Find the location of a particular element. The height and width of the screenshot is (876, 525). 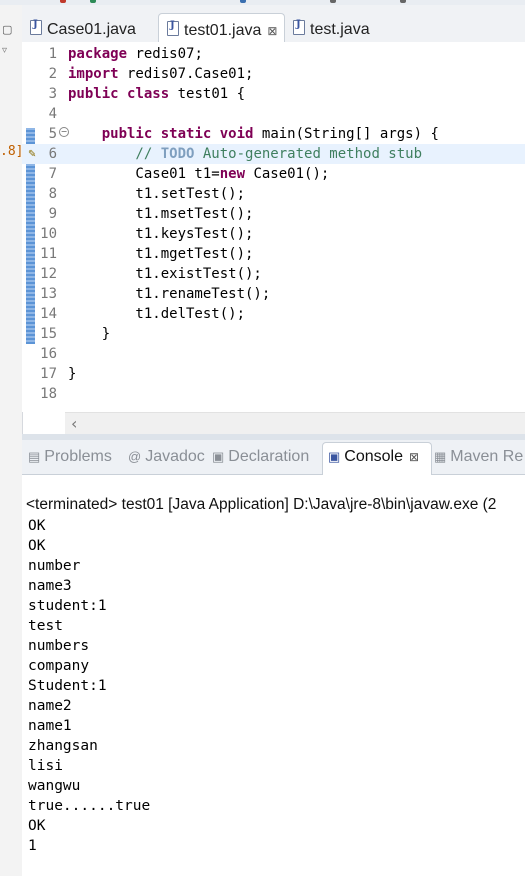

code-text: t1.delTest(); is located at coordinates (156, 314).